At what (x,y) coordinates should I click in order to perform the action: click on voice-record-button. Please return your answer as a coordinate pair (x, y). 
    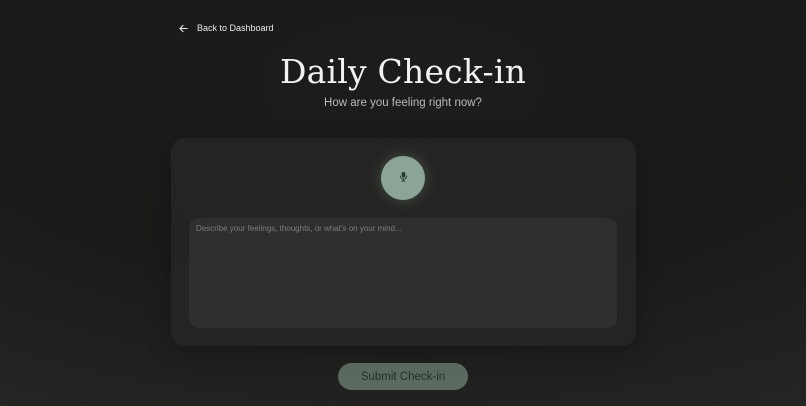
    Looking at the image, I should click on (403, 178).